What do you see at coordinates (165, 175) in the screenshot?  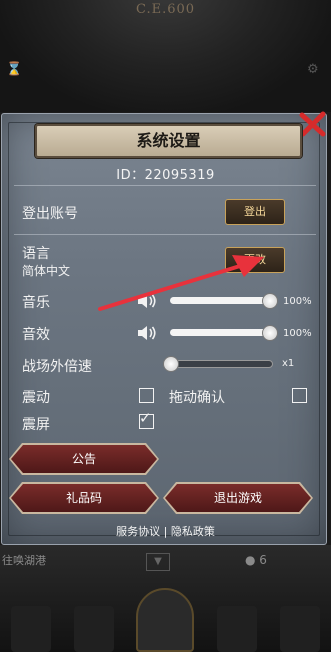 I see `player-id: ID：22095319` at bounding box center [165, 175].